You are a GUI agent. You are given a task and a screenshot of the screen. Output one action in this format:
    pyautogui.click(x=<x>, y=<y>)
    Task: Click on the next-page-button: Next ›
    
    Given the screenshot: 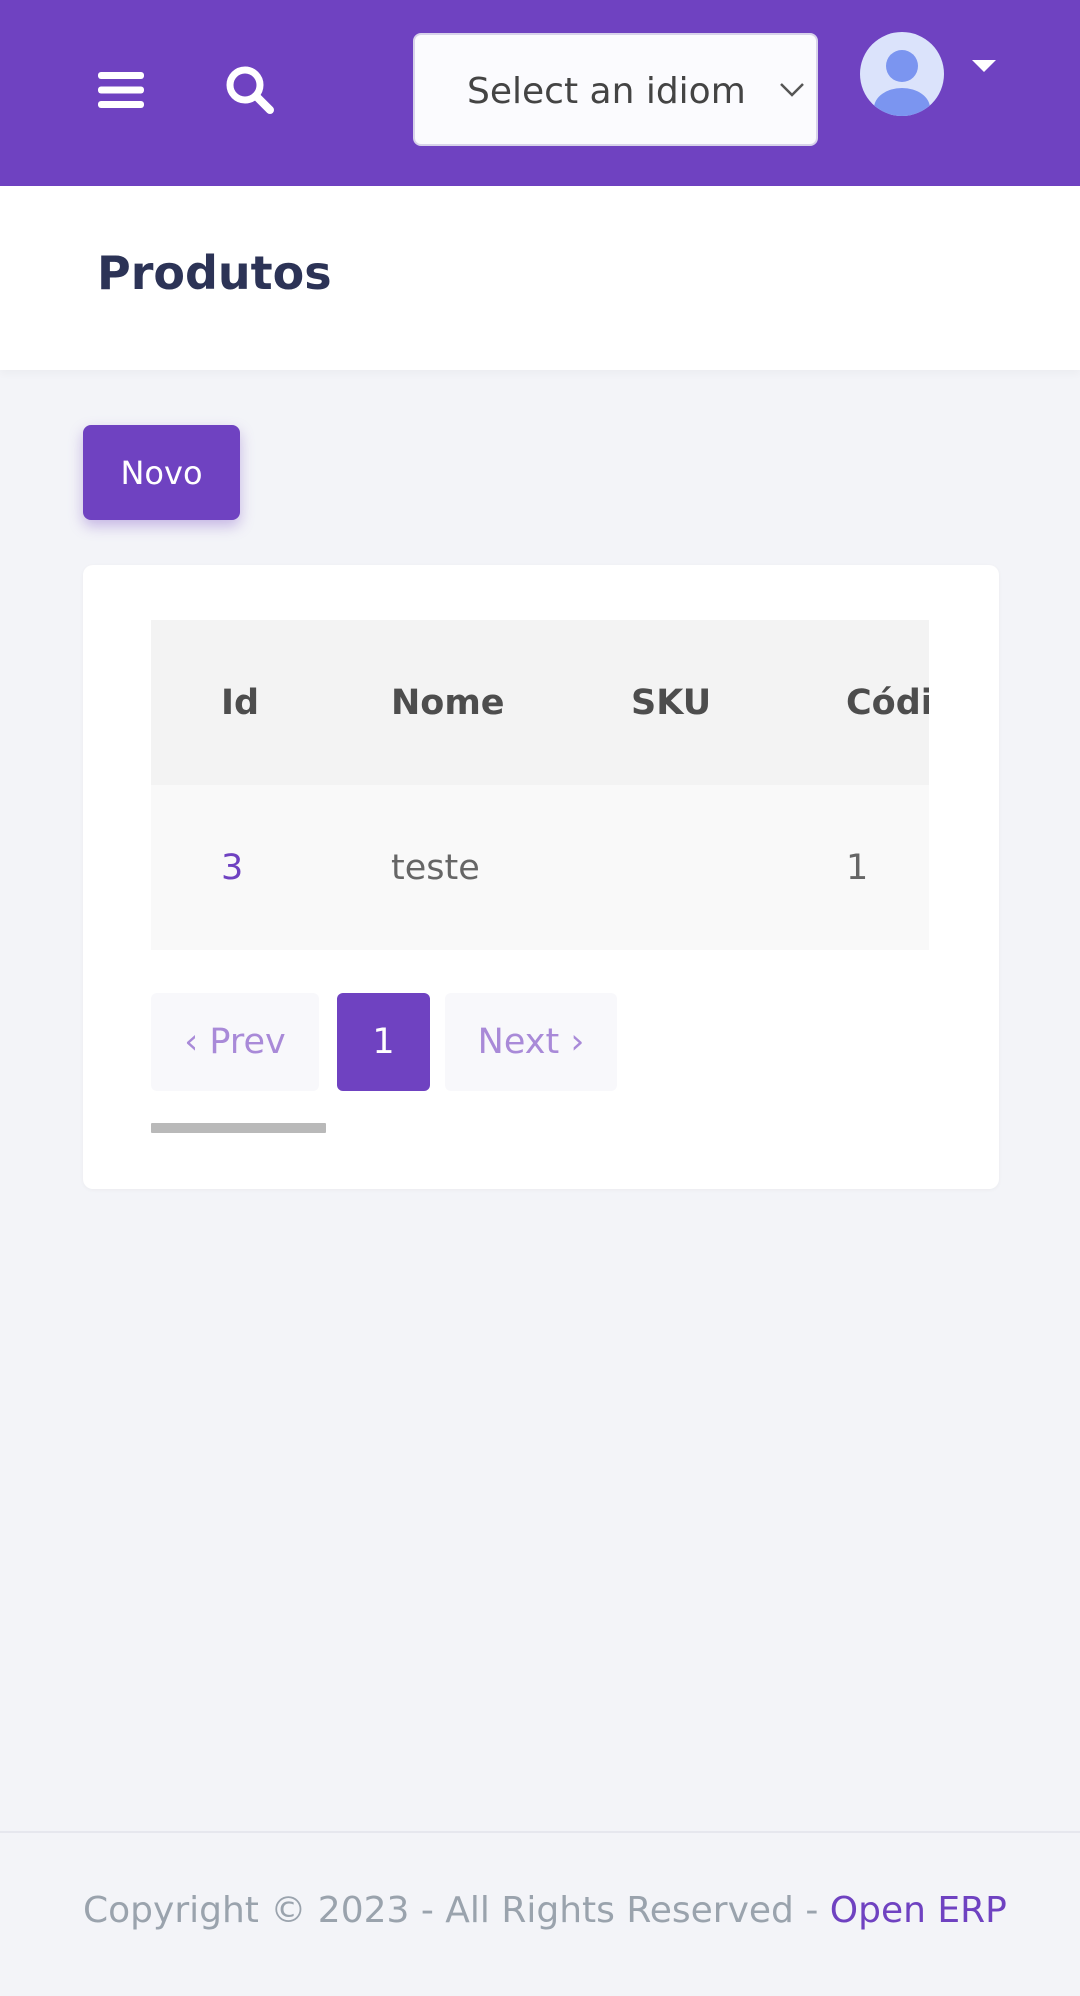 What is the action you would take?
    pyautogui.click(x=531, y=1042)
    